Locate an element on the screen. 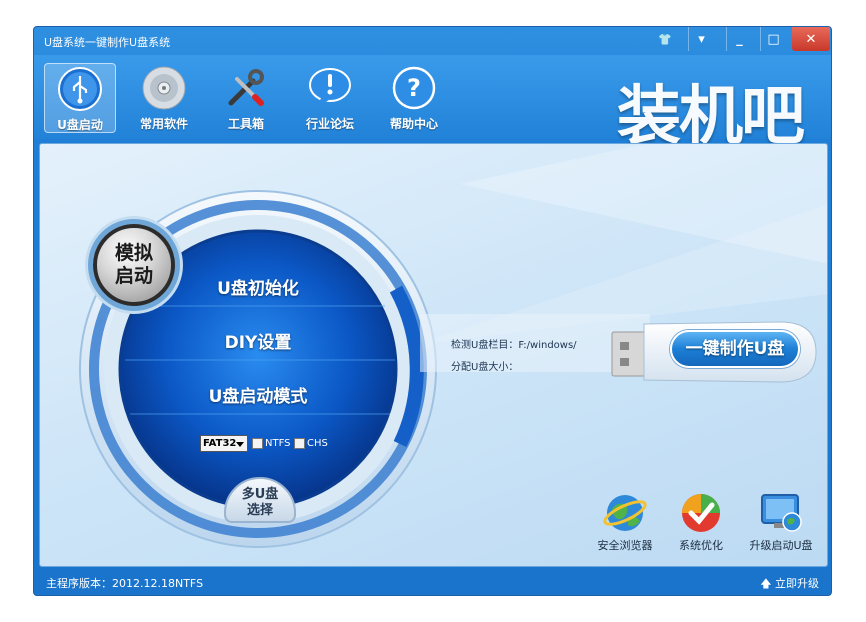 This screenshot has width=866, height=622. multi-line1: 多U盘 is located at coordinates (260, 494).